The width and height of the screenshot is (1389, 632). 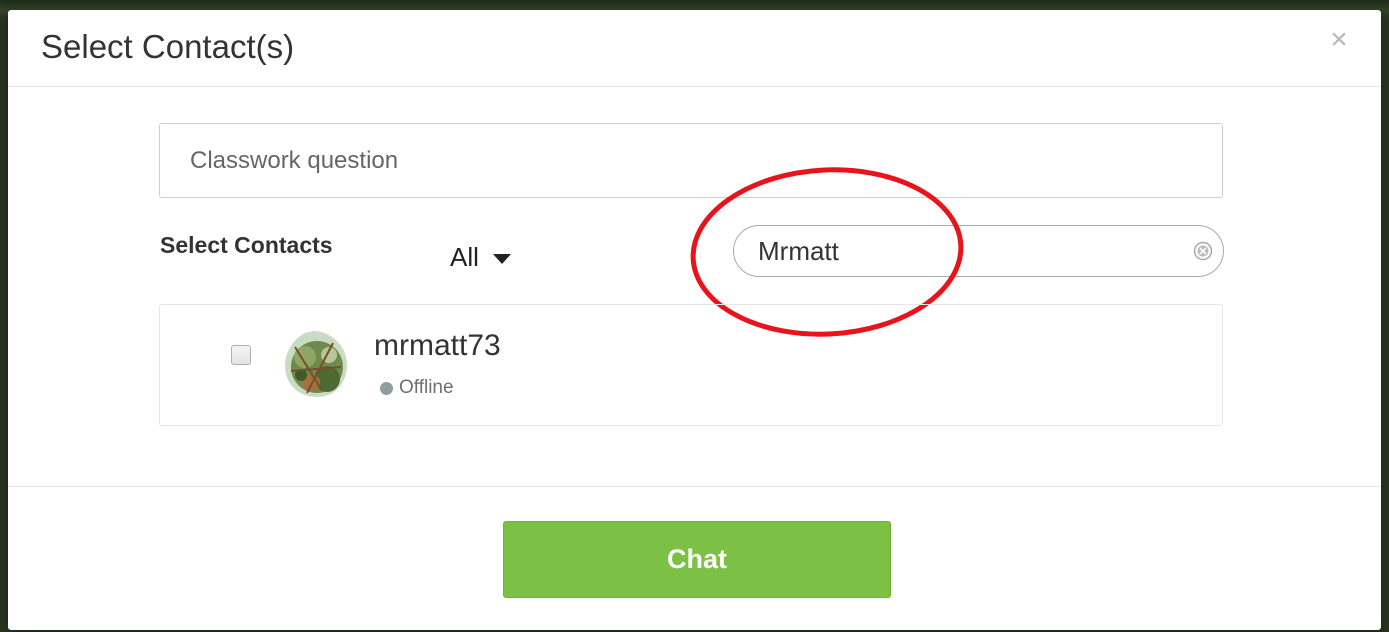 What do you see at coordinates (691, 160) in the screenshot?
I see `chat-subject-input` at bounding box center [691, 160].